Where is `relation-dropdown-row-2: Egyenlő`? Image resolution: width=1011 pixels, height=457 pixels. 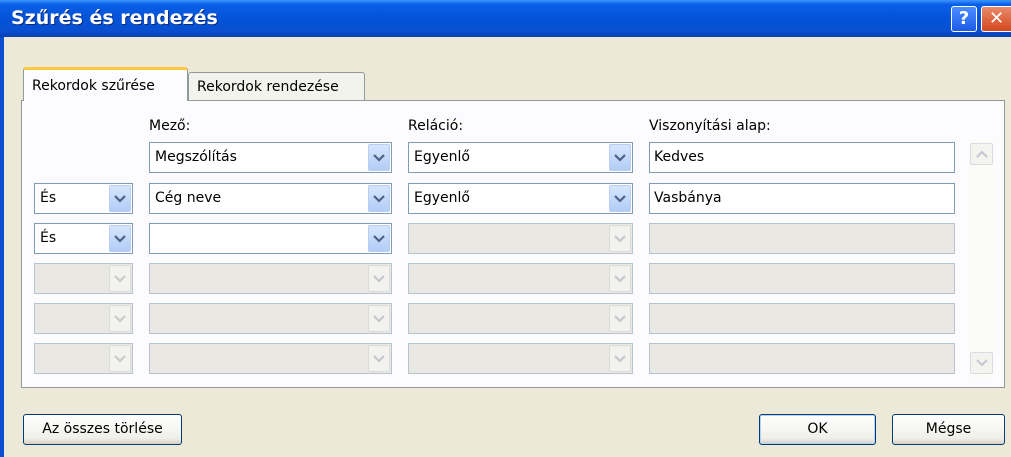 relation-dropdown-row-2: Egyenlő is located at coordinates (520, 198).